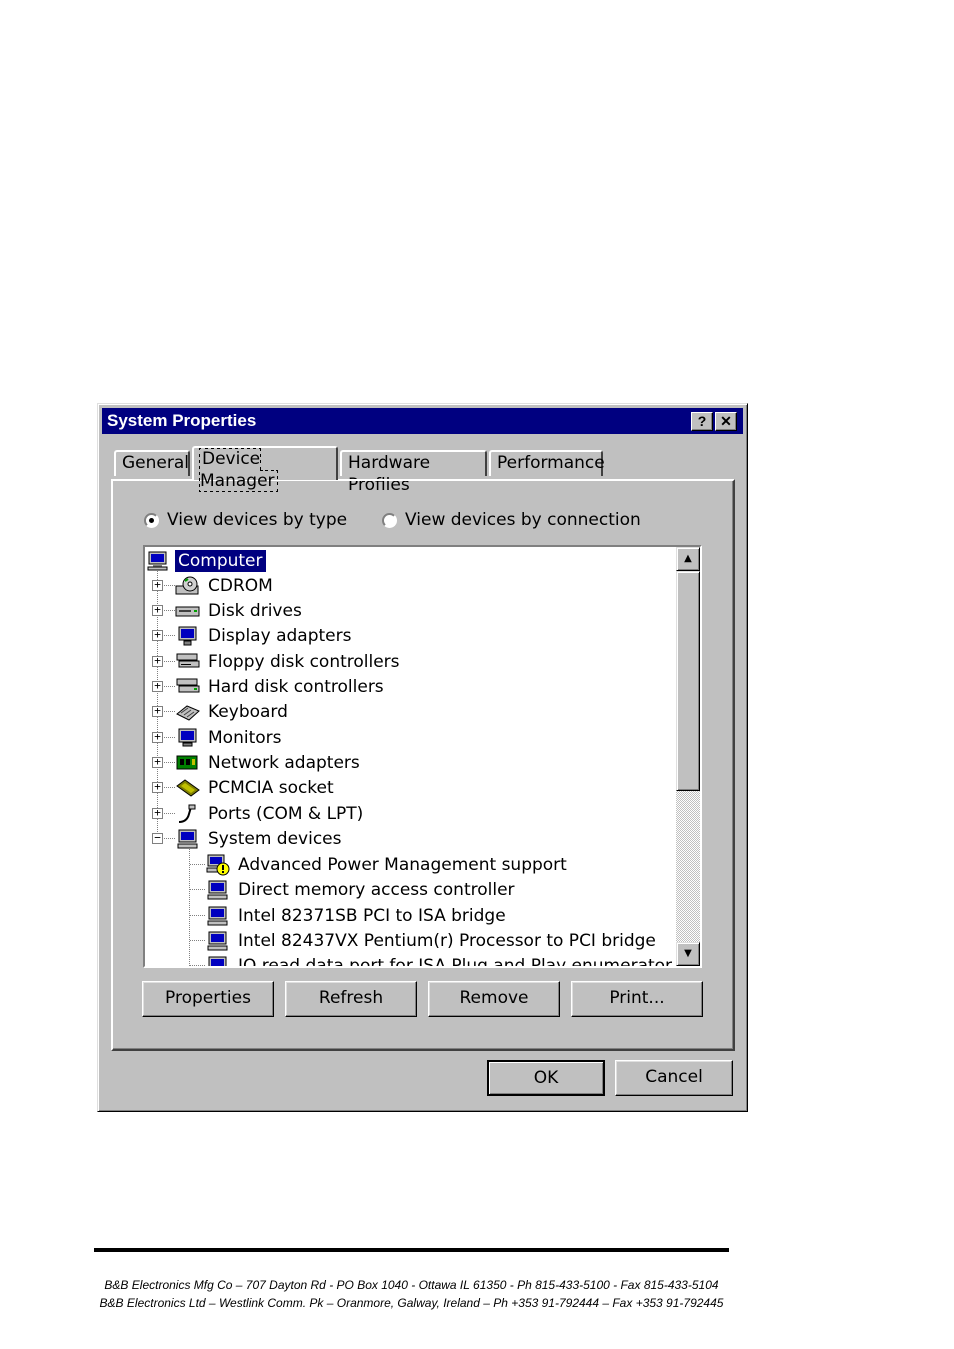 The height and width of the screenshot is (1349, 954). I want to click on title-bar: System Properties ? ✕, so click(422, 421).